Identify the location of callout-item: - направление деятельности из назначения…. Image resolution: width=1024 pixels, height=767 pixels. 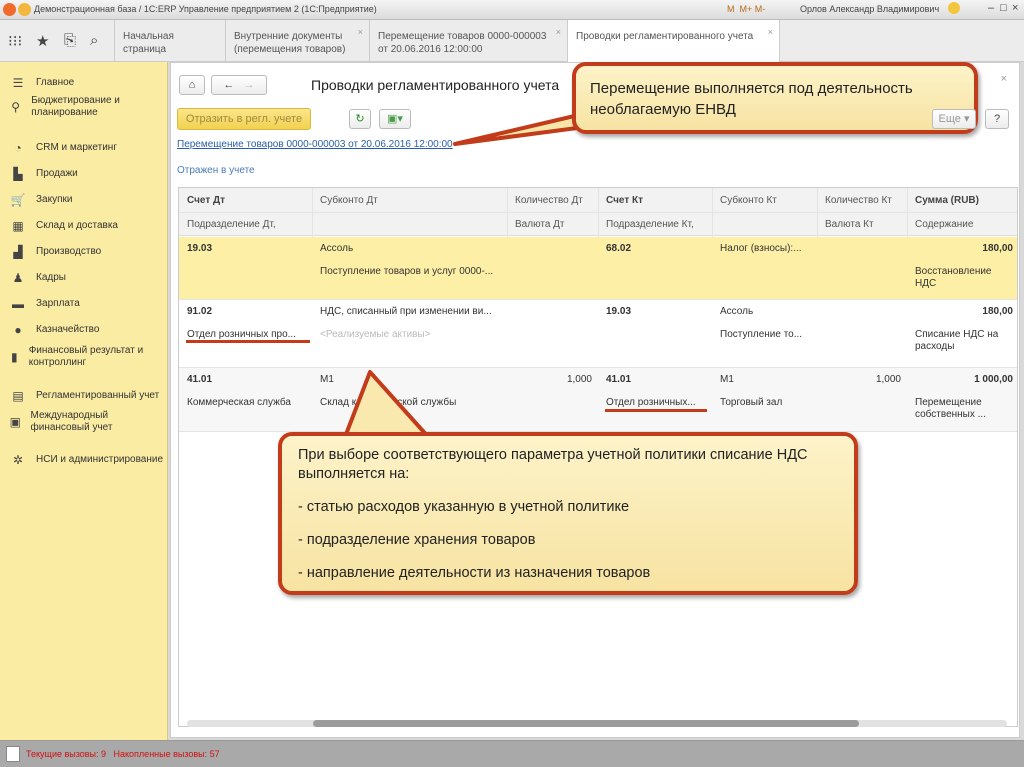
(474, 573).